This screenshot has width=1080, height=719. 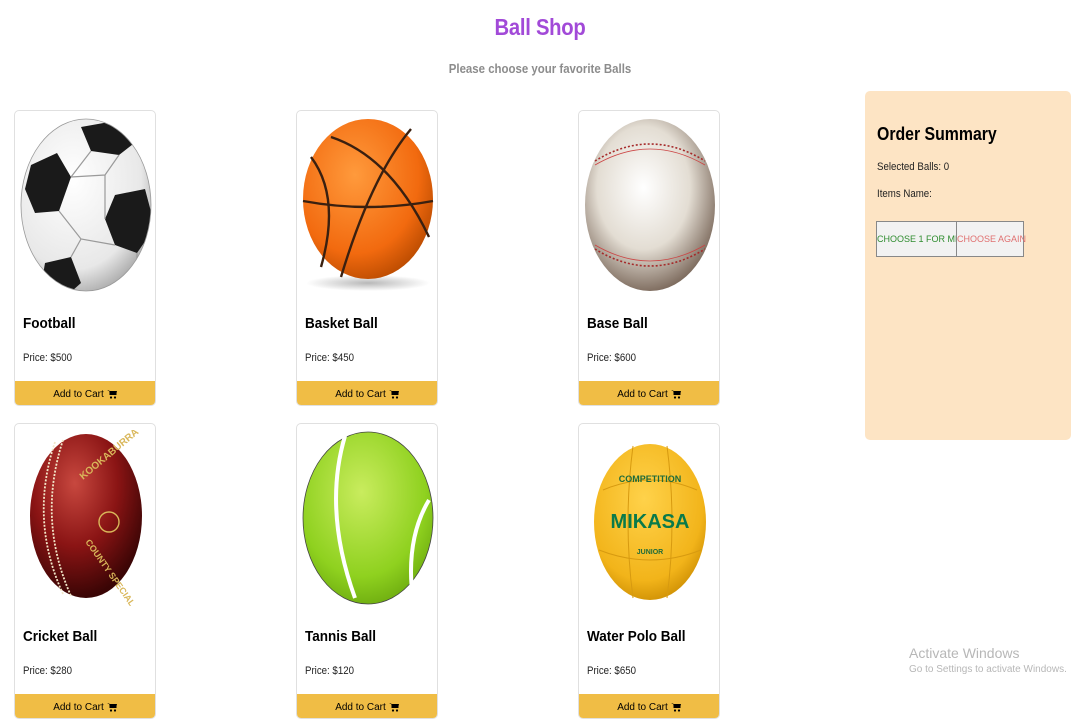 What do you see at coordinates (49, 323) in the screenshot?
I see `product-name: Football` at bounding box center [49, 323].